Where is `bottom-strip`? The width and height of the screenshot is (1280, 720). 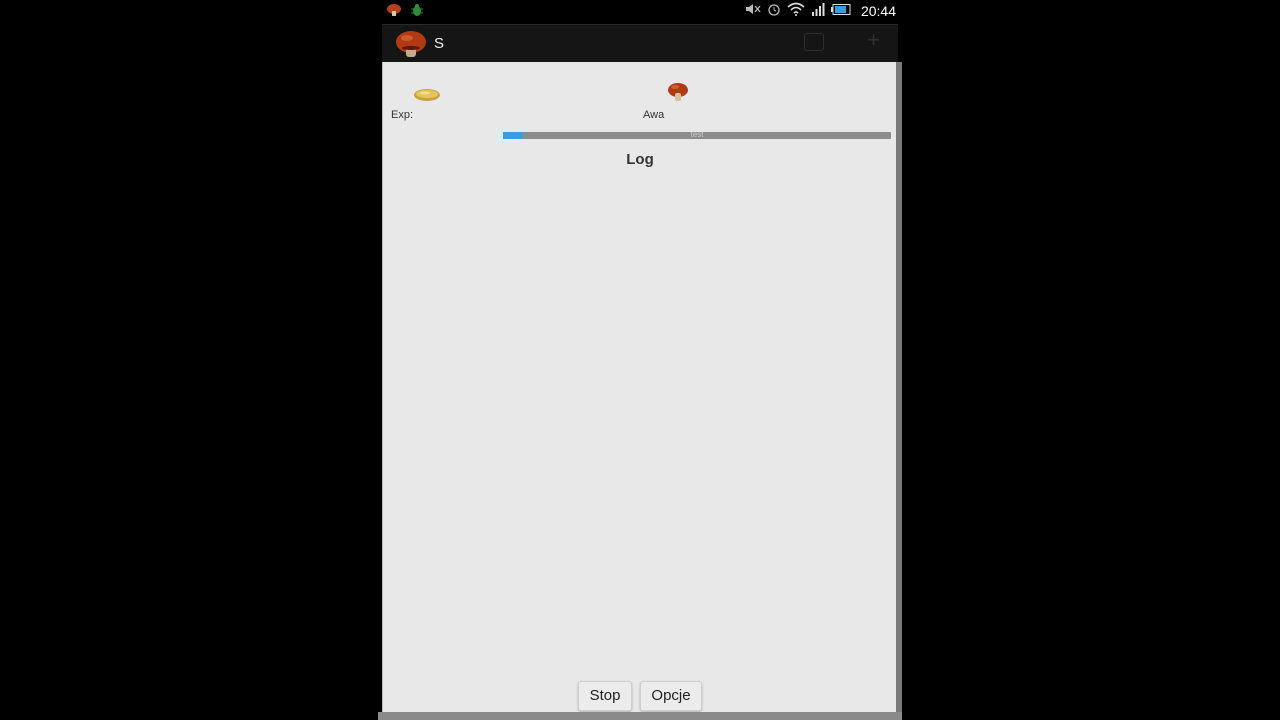 bottom-strip is located at coordinates (640, 716).